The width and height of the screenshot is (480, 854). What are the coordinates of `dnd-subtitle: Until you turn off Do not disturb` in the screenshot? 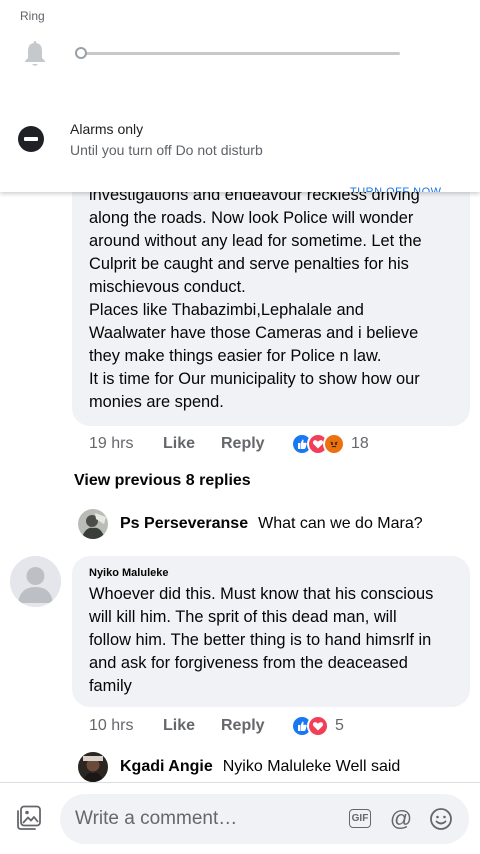 It's located at (166, 150).